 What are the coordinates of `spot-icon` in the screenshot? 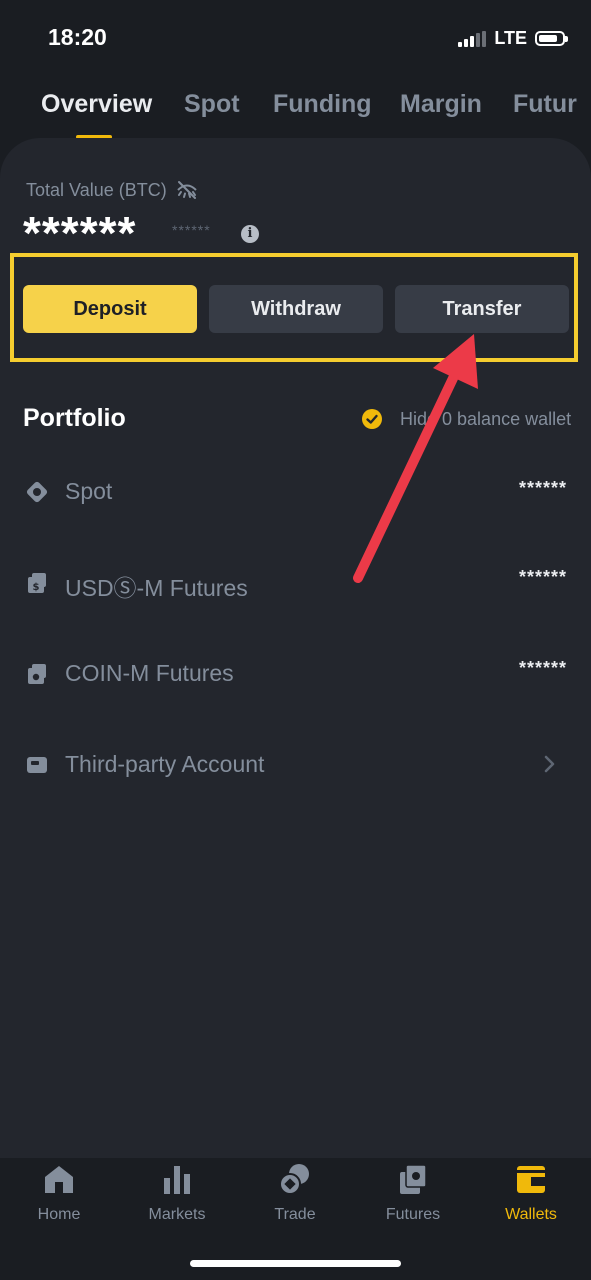 It's located at (37, 492).